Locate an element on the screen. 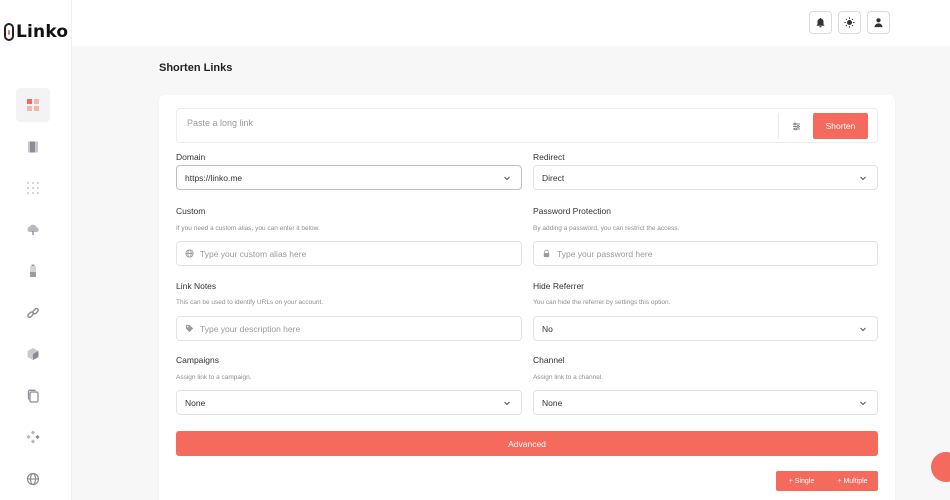  sidebar-item-globe is located at coordinates (33, 479).